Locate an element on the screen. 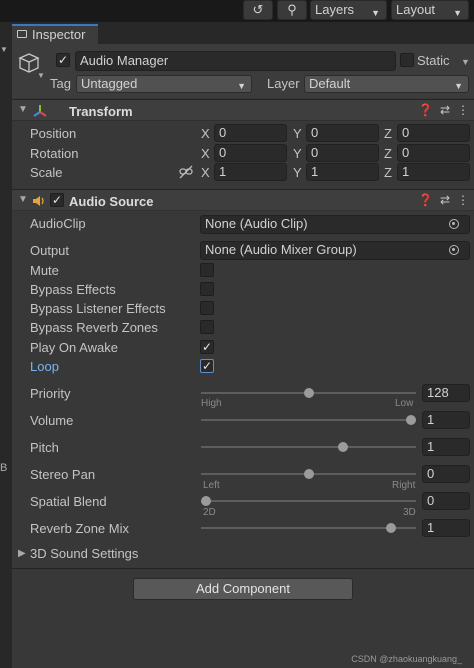  gameobject-name: Audio Manager is located at coordinates (124, 60).